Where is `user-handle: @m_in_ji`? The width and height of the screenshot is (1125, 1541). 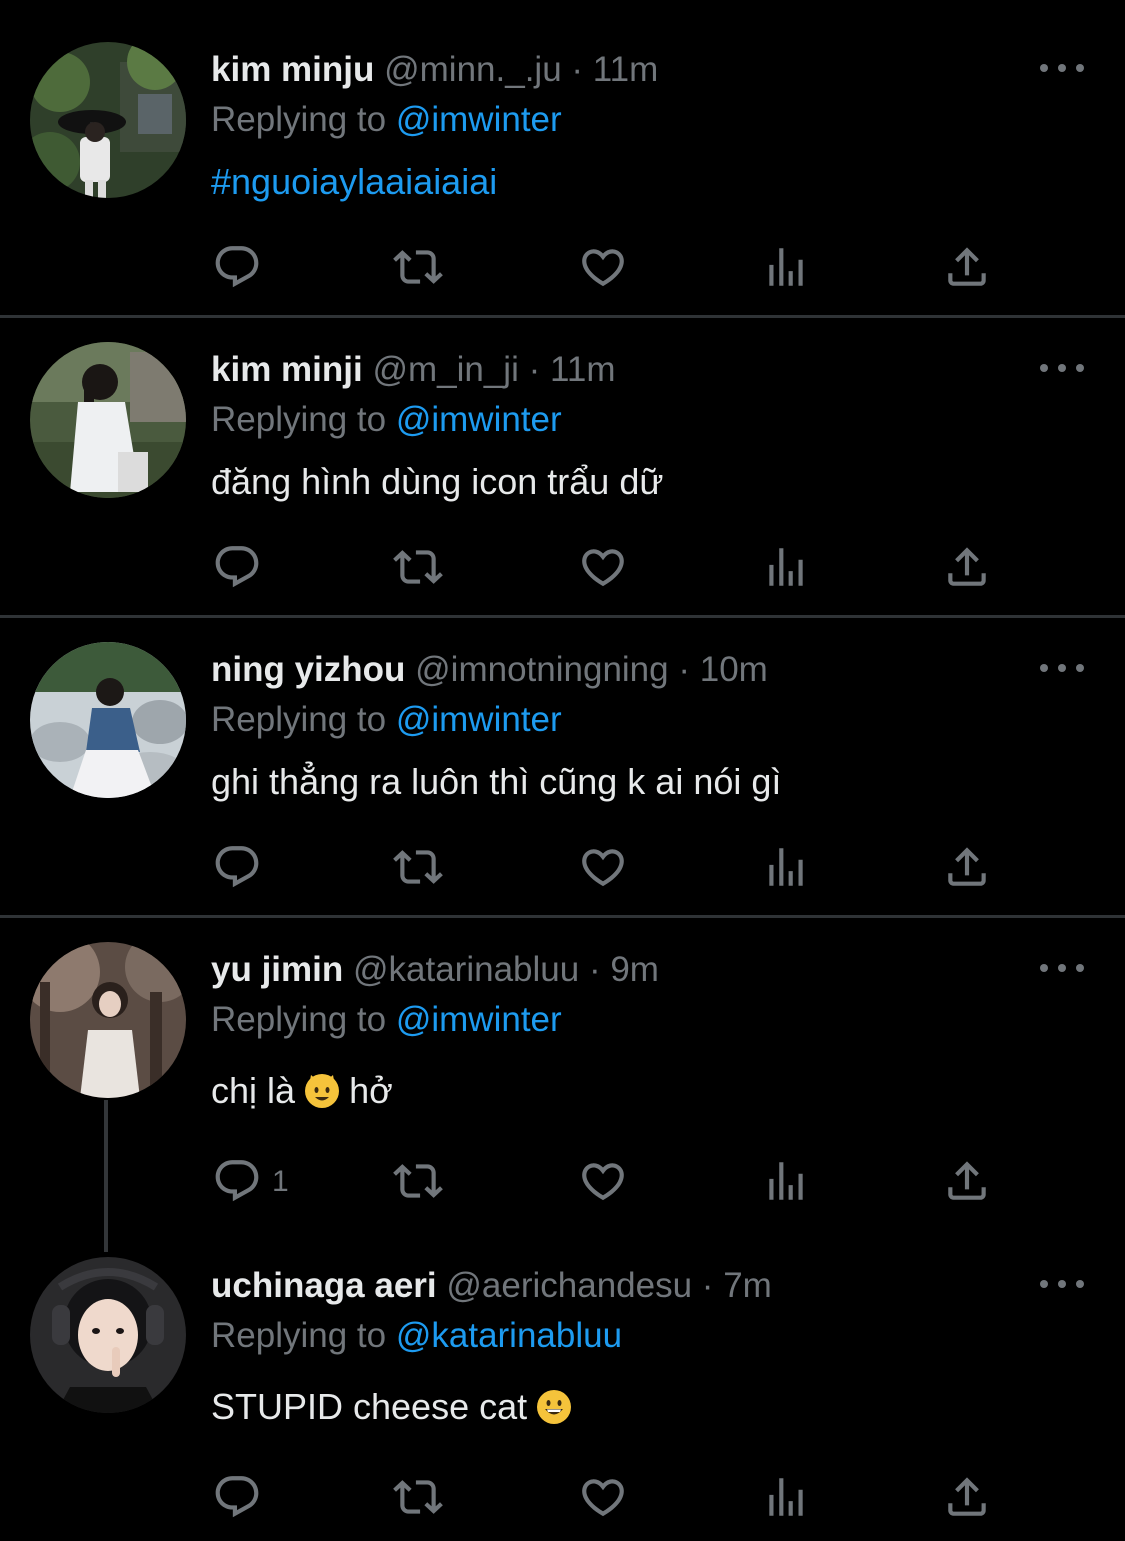 user-handle: @m_in_ji is located at coordinates (445, 369).